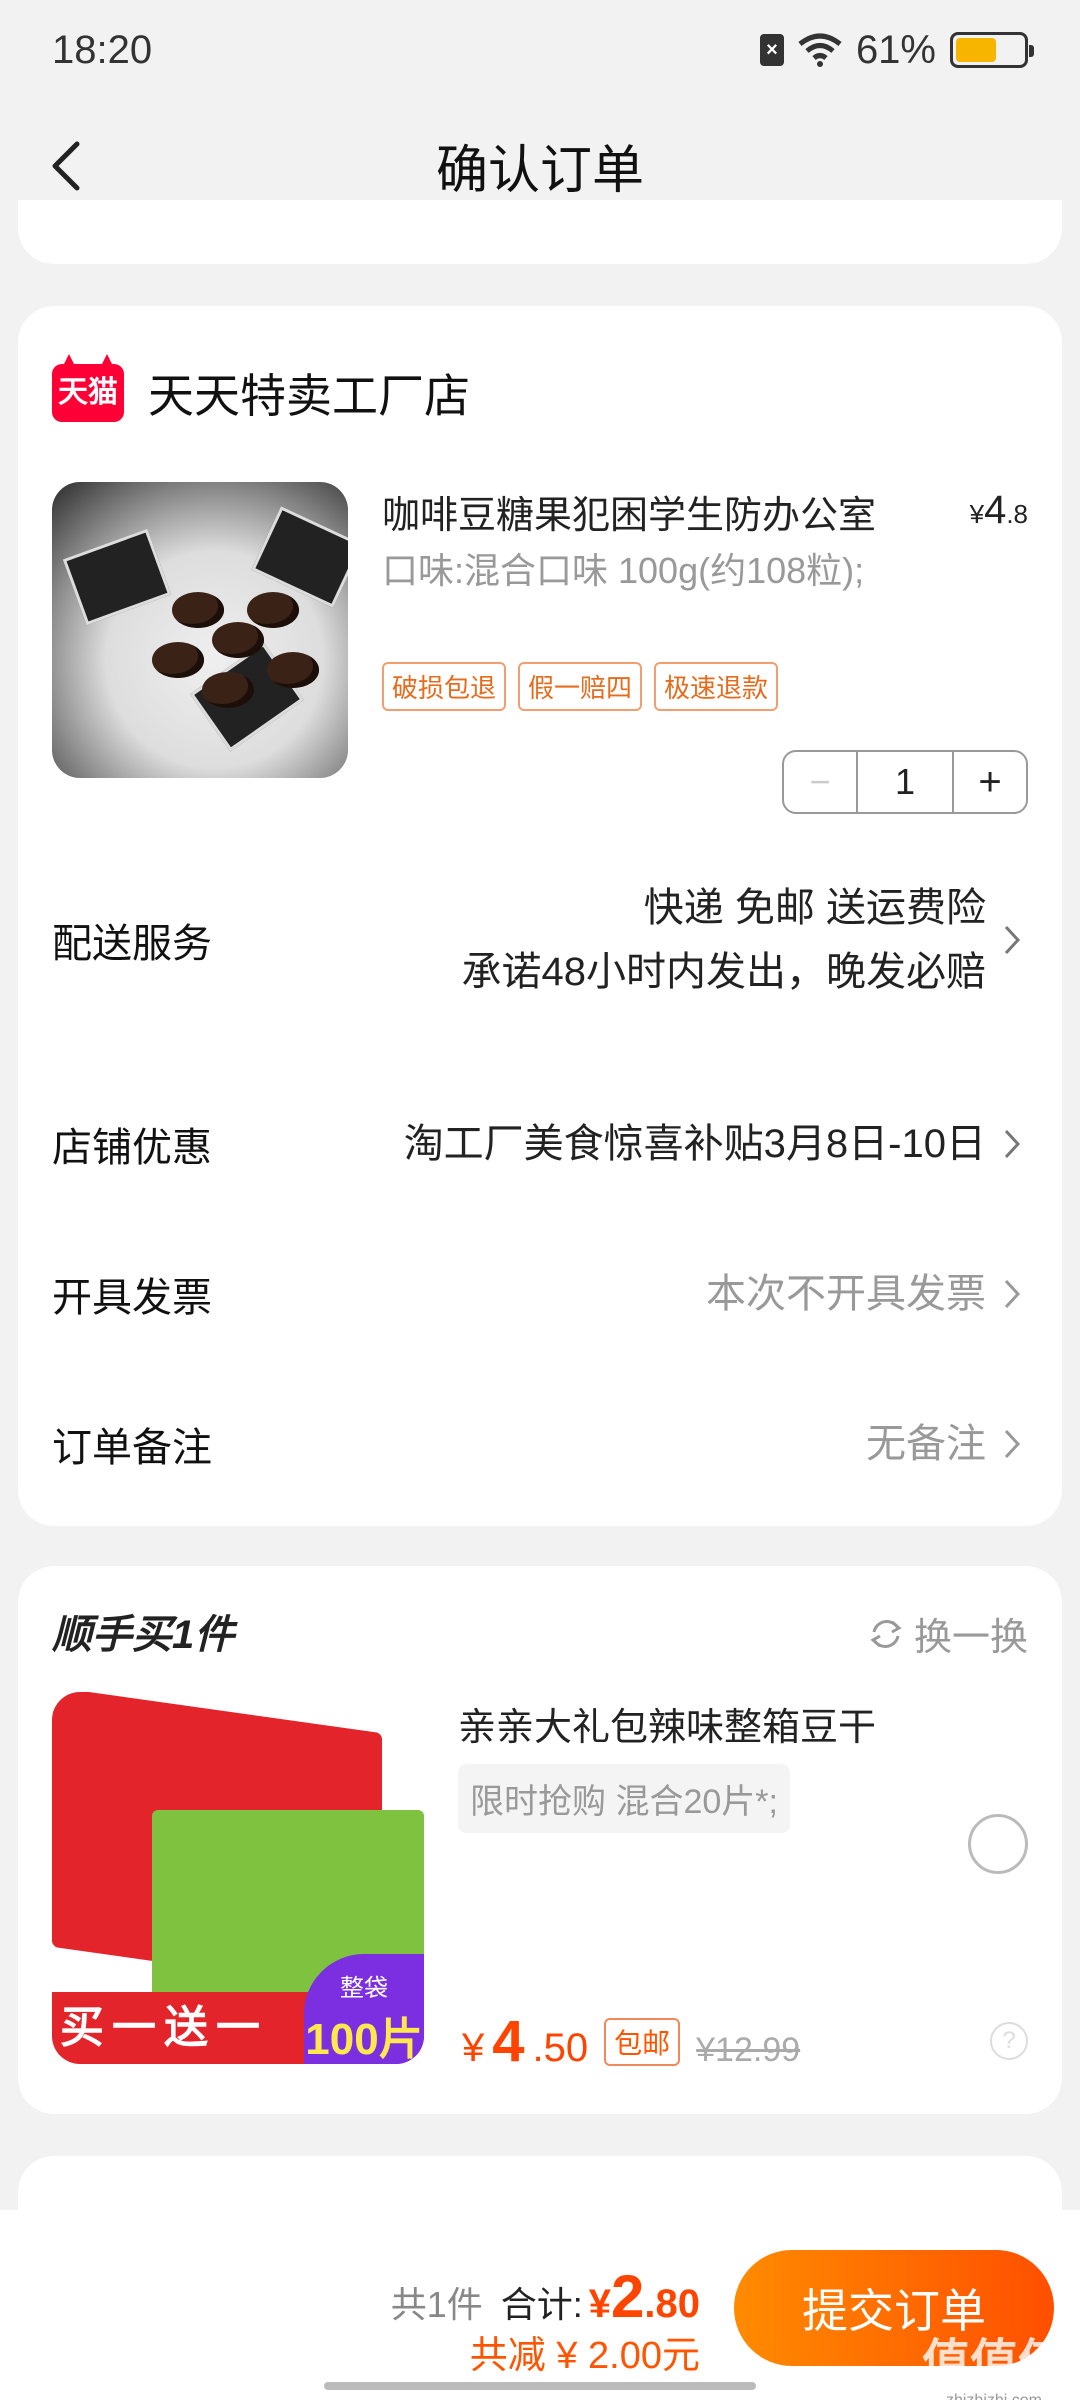 The width and height of the screenshot is (1080, 2400). What do you see at coordinates (132, 1148) in the screenshot?
I see `discount-label: 店铺优惠` at bounding box center [132, 1148].